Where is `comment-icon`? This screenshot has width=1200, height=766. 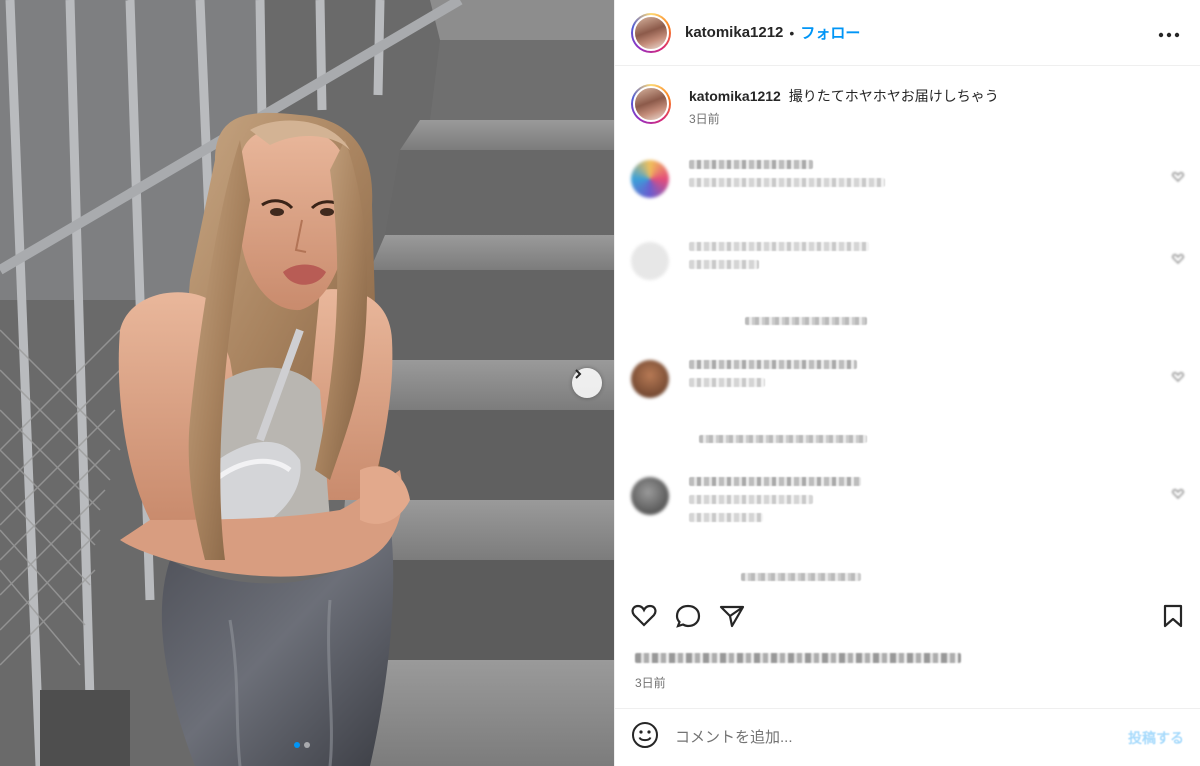 comment-icon is located at coordinates (688, 616).